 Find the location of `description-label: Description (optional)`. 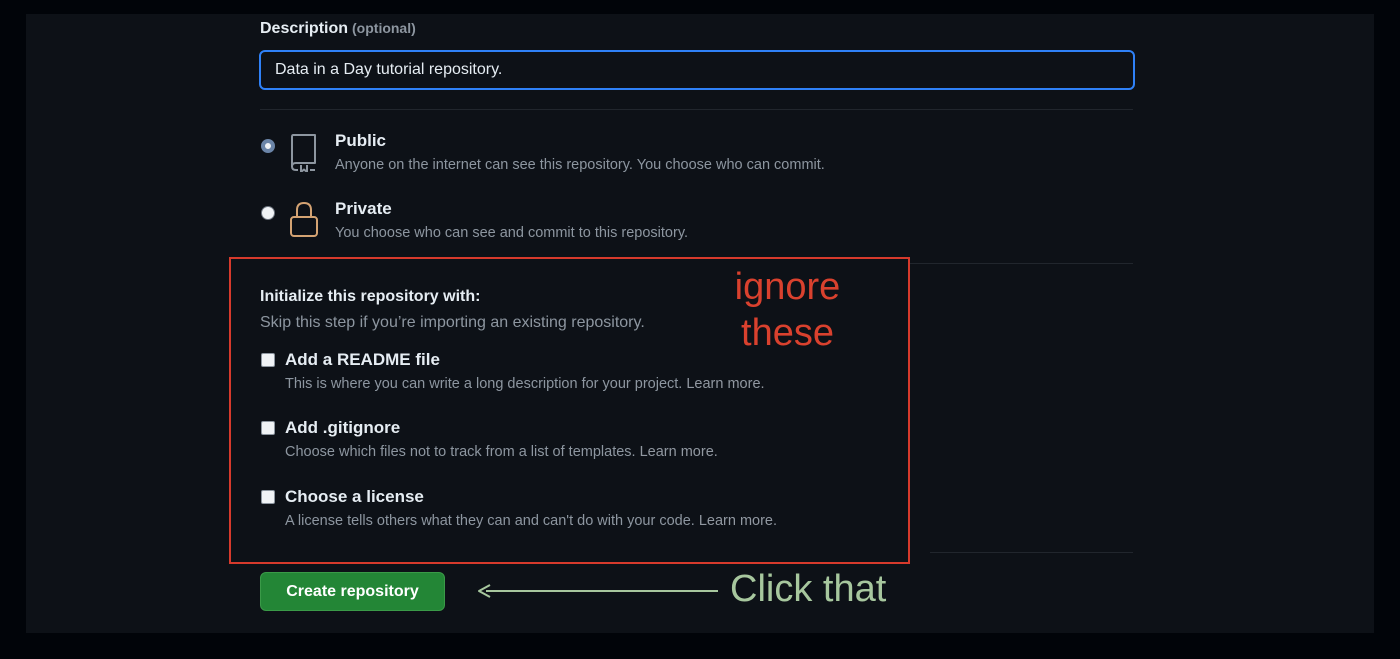

description-label: Description (optional) is located at coordinates (338, 29).